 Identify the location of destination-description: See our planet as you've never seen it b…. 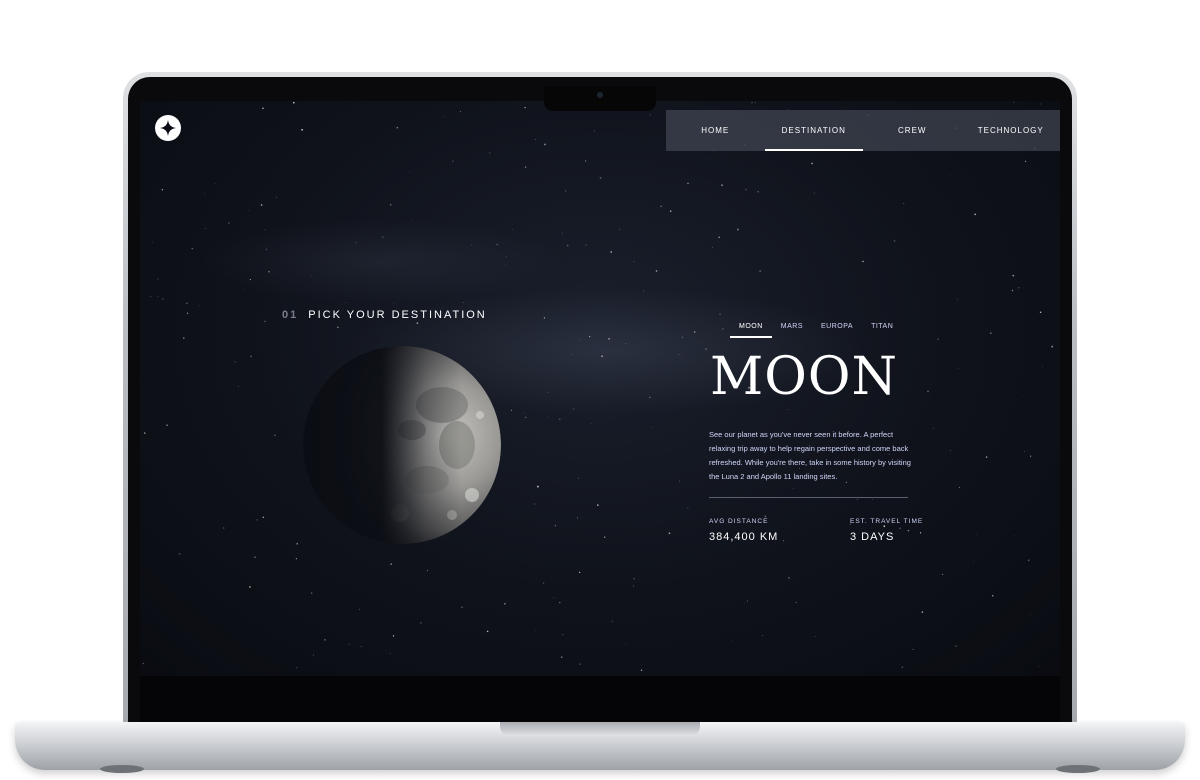
(810, 455).